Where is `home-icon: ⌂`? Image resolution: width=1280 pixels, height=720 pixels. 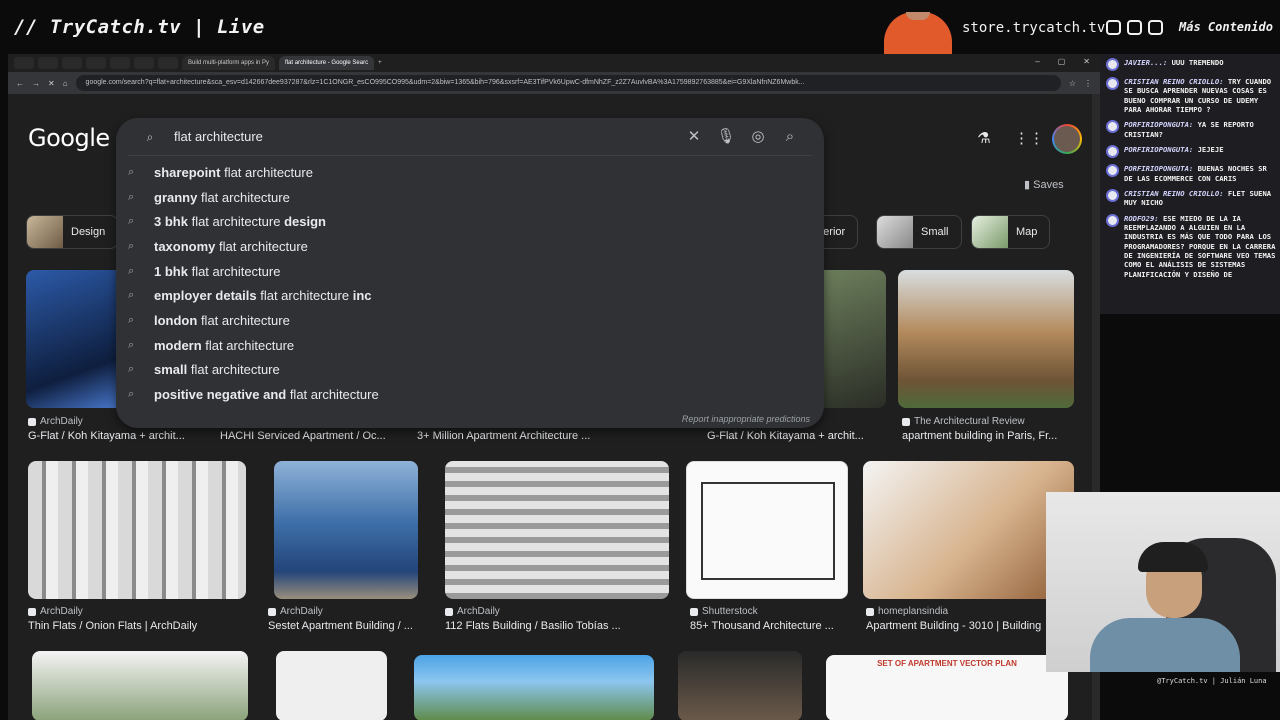 home-icon: ⌂ is located at coordinates (65, 83).